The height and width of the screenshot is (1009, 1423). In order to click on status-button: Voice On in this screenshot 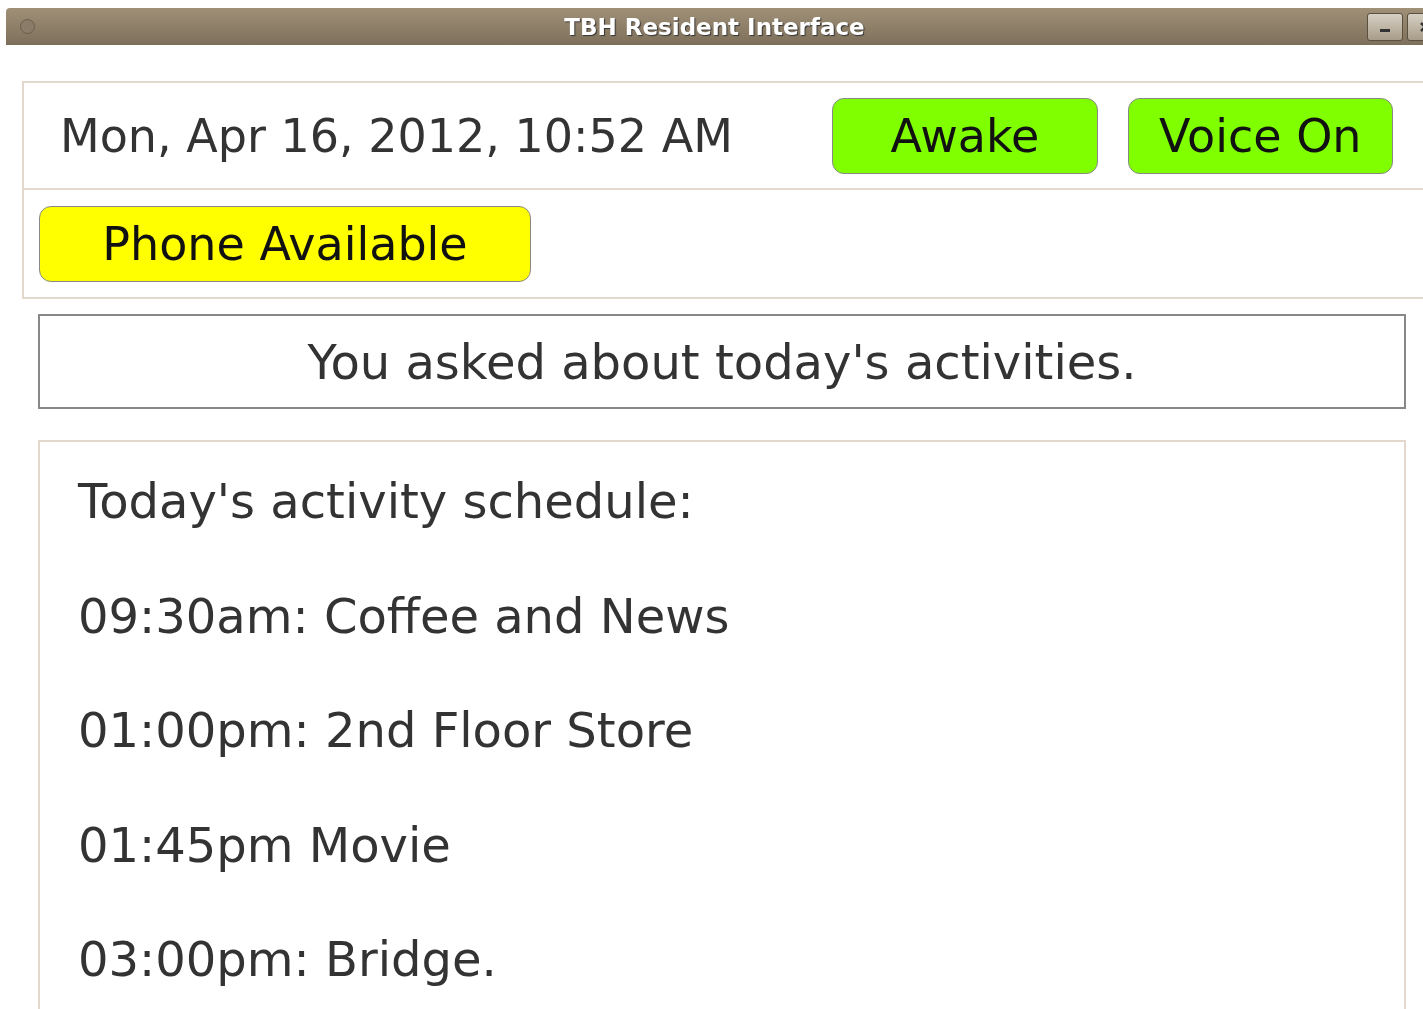, I will do `click(1260, 135)`.